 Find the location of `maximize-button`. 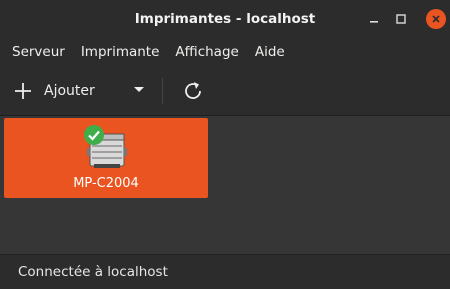

maximize-button is located at coordinates (401, 19).